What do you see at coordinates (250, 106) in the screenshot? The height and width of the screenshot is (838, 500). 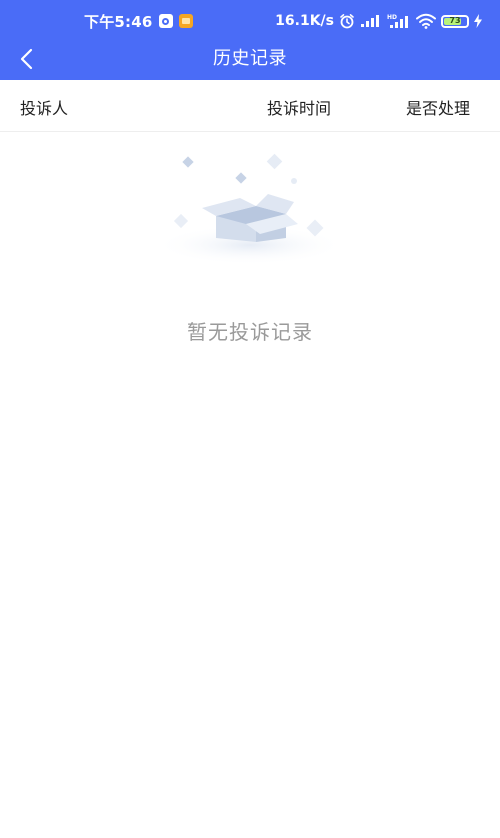 I see `table-header: 投诉人 投诉时间 是否处理` at bounding box center [250, 106].